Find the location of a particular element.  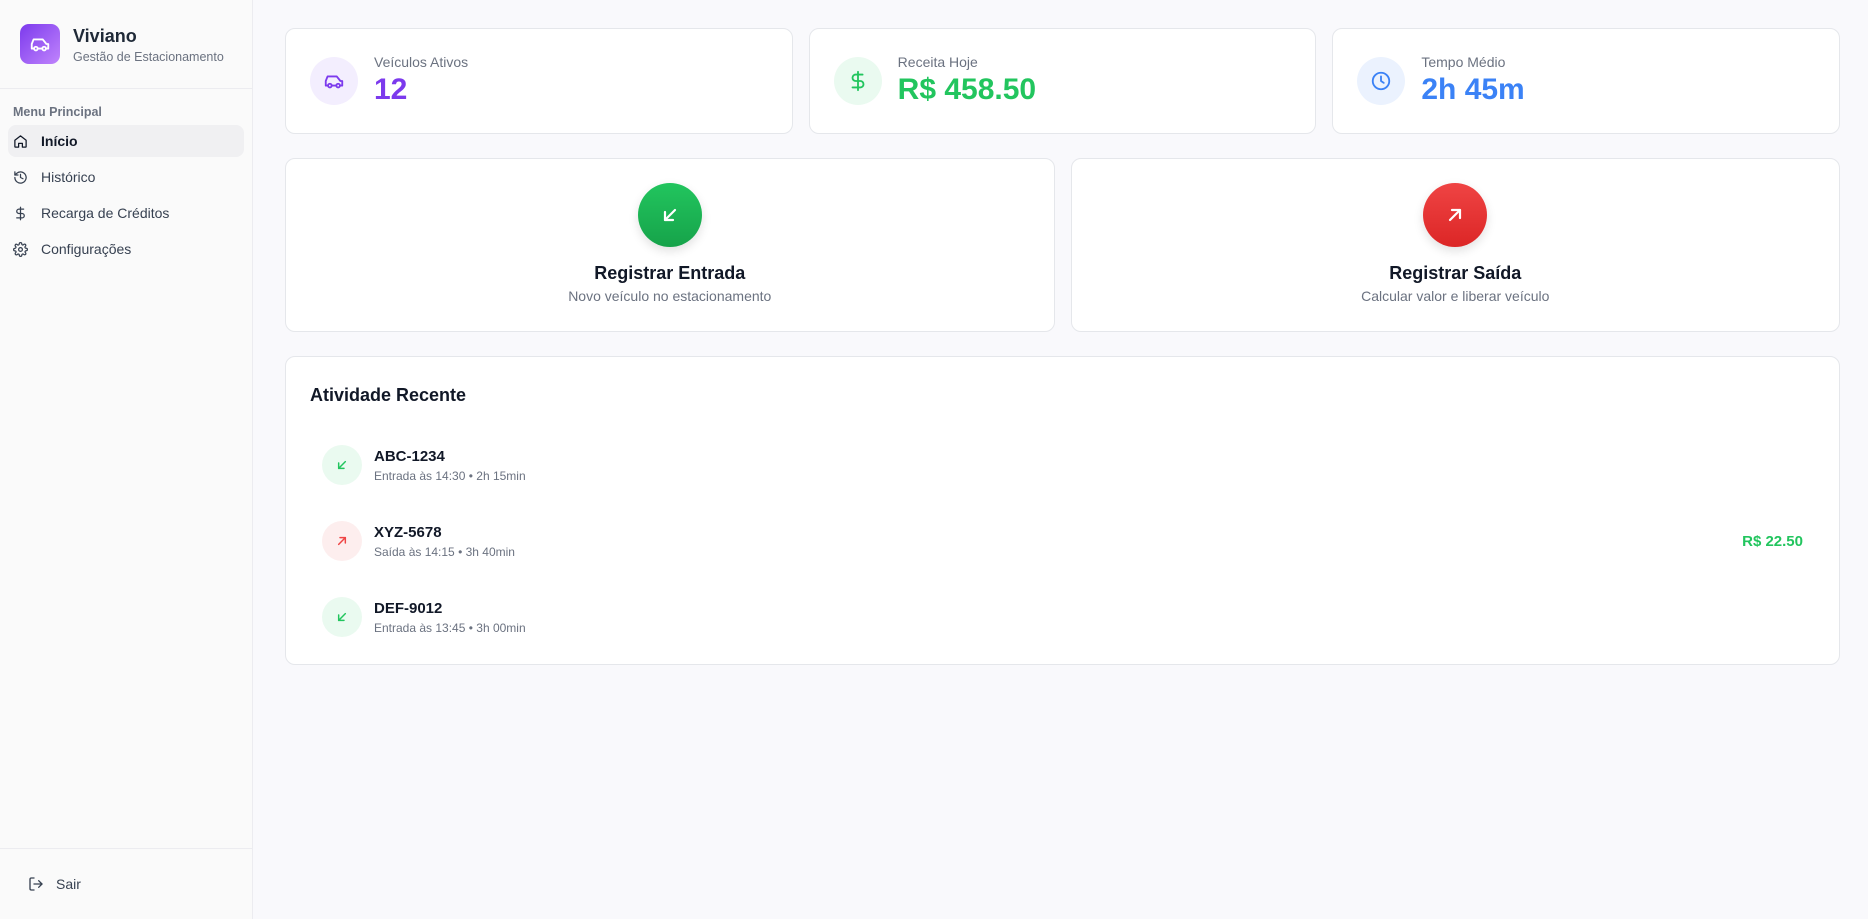

brand-header: Viviano Gestão de Estacionamento is located at coordinates (126, 44).